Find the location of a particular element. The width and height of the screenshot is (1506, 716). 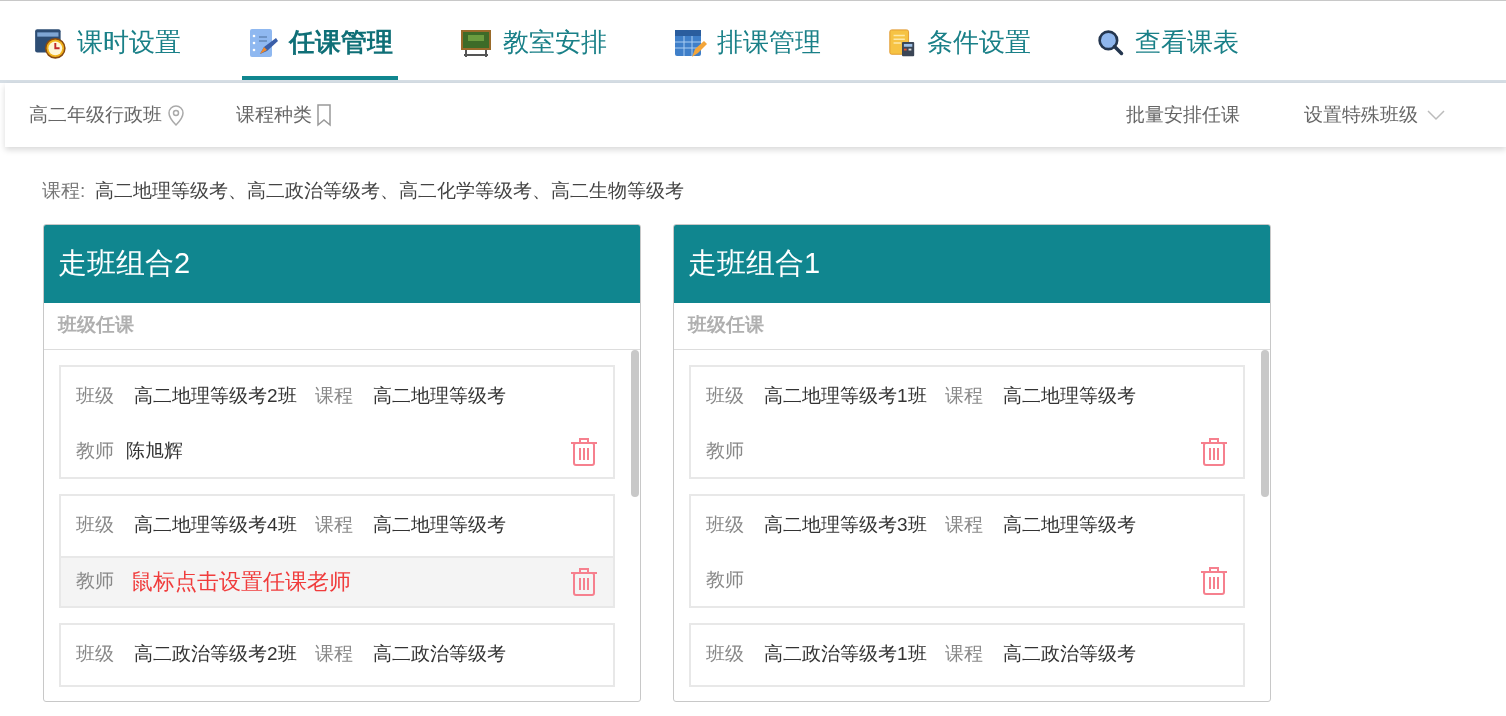

search-icon is located at coordinates (1111, 42).